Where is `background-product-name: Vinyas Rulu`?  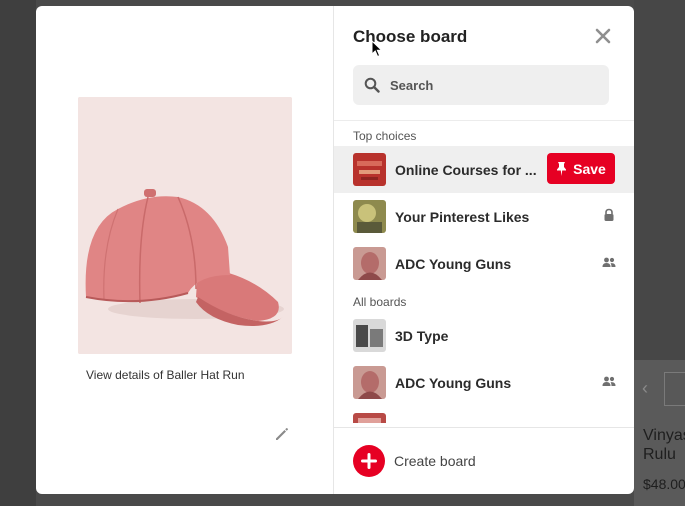
background-product-name: Vinyas Rulu is located at coordinates (664, 445).